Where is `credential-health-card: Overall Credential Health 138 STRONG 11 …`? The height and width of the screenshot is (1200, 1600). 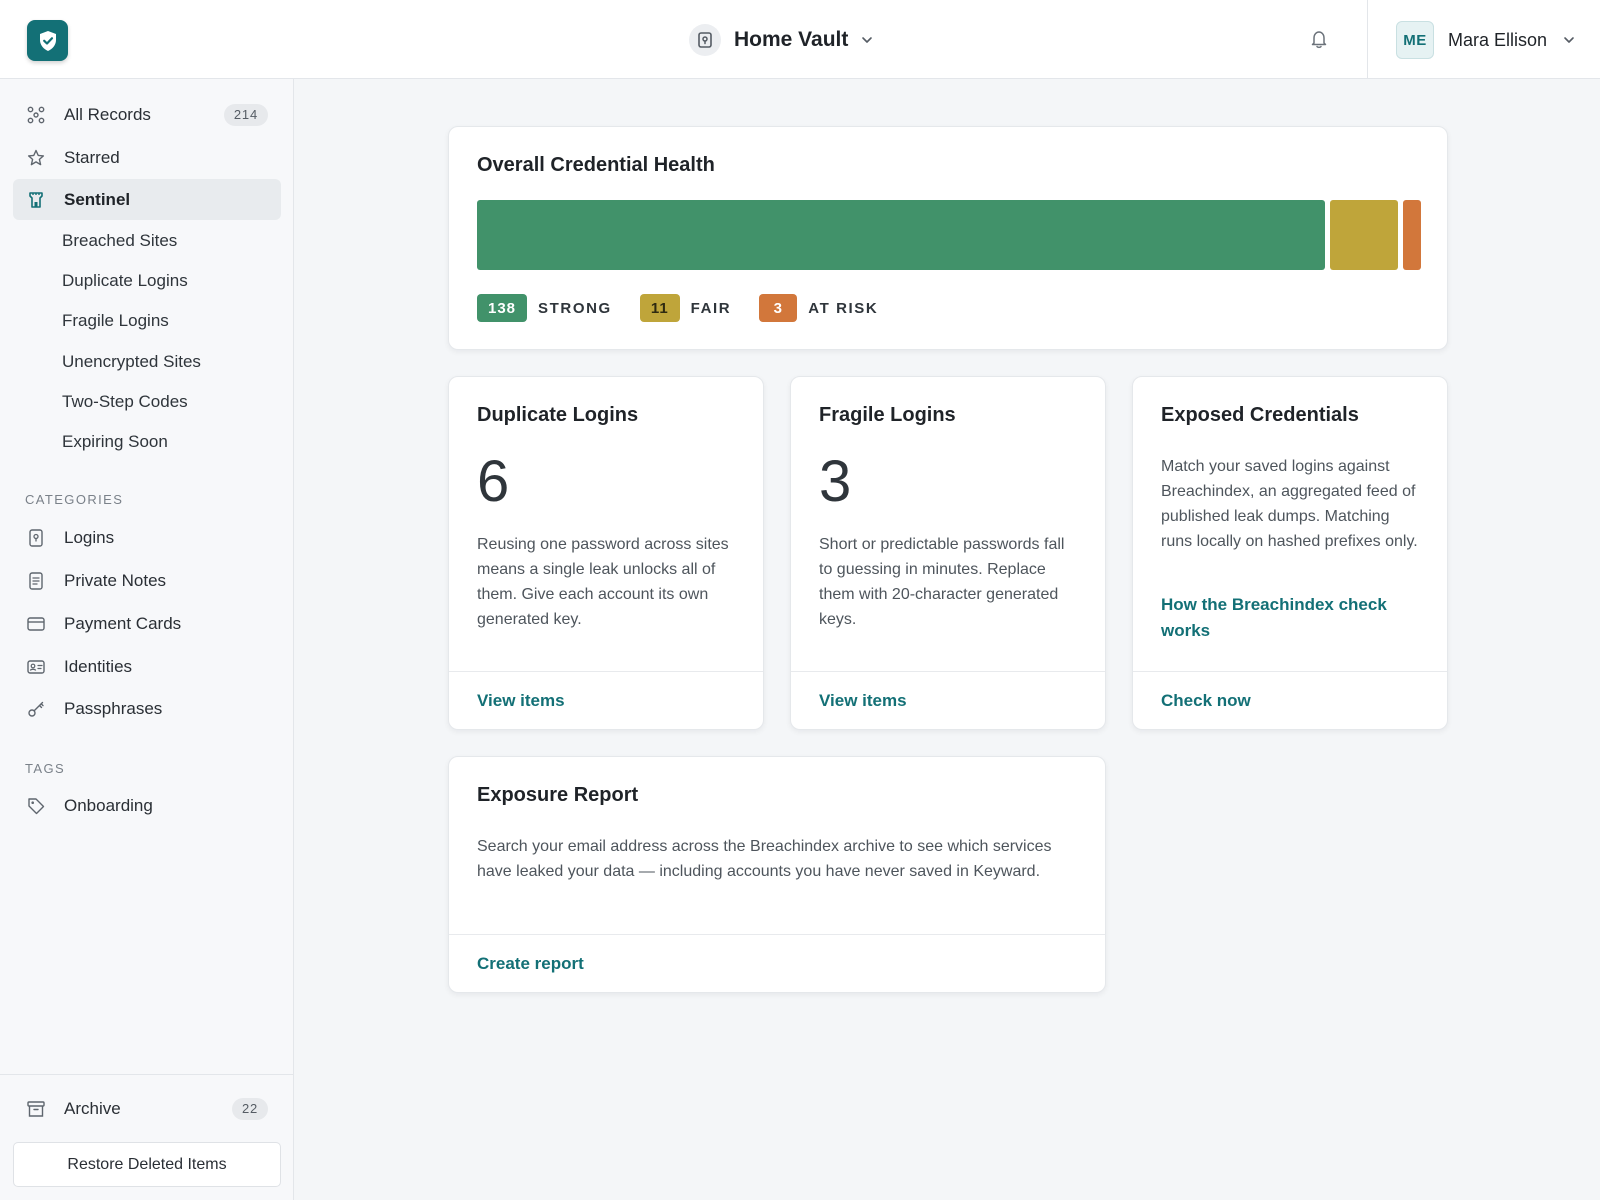
credential-health-card: Overall Credential Health 138 STRONG 11 … is located at coordinates (948, 238).